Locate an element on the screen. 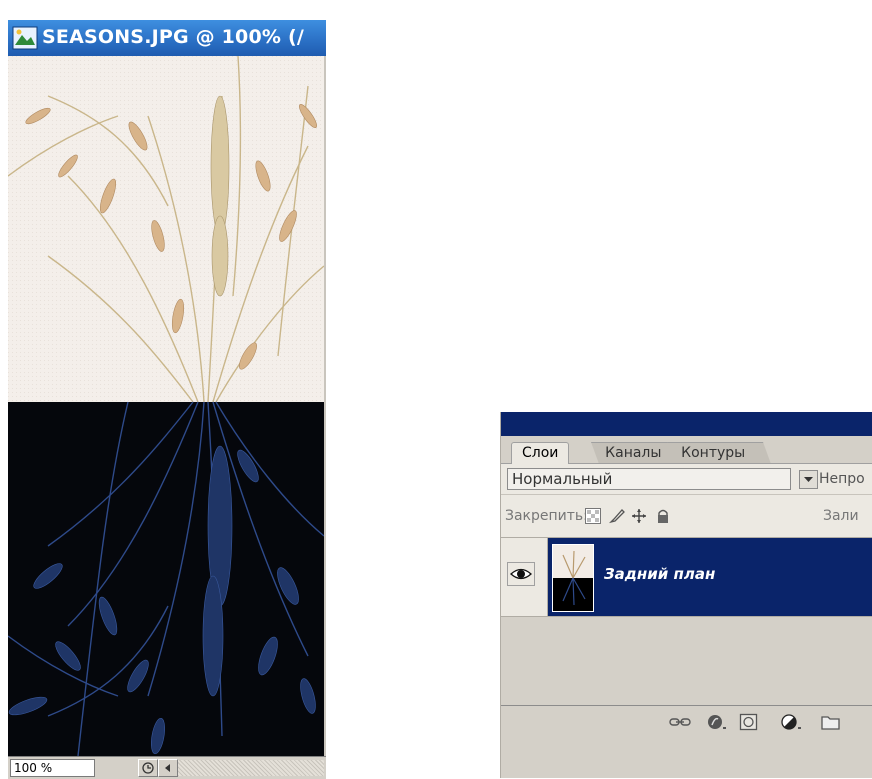 The image size is (872, 779). opacity-label: Непро is located at coordinates (842, 479).